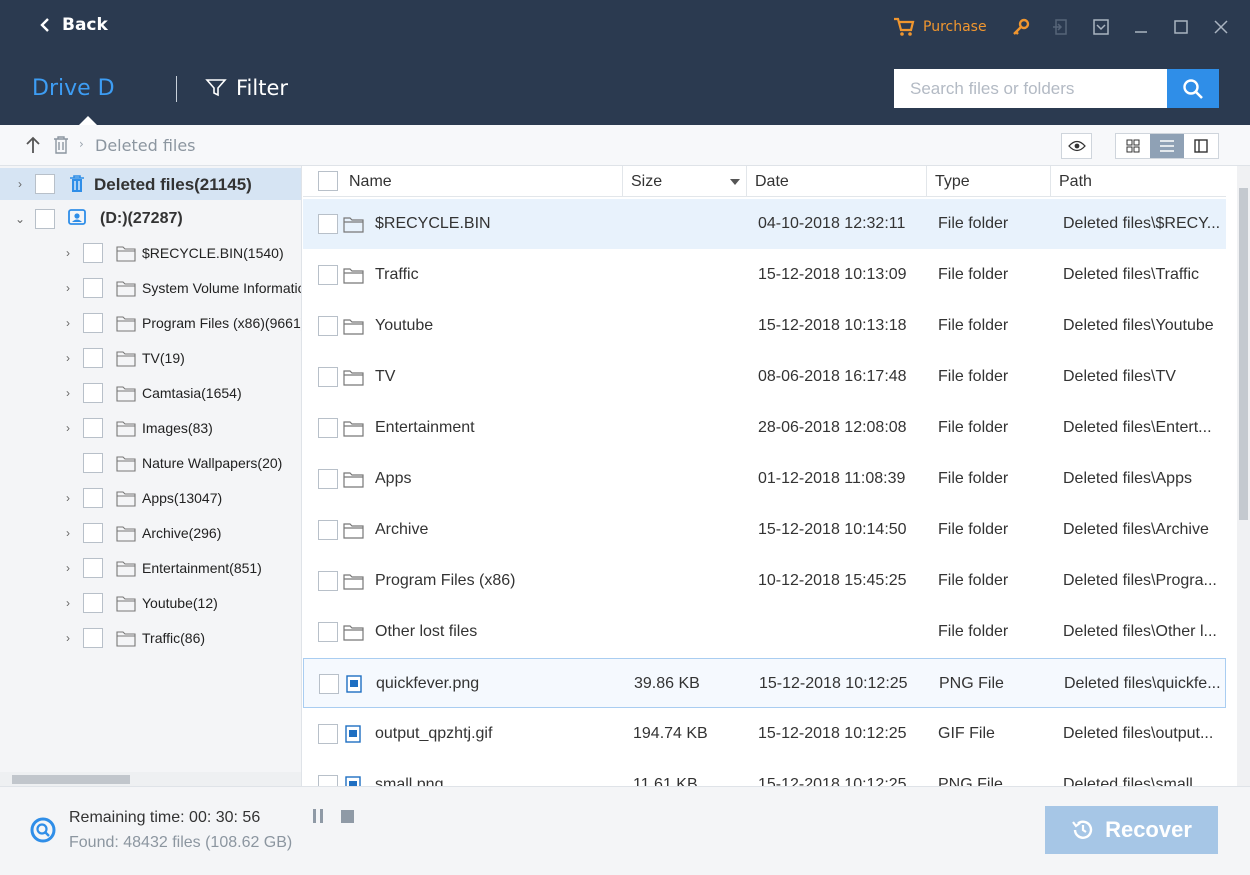 The height and width of the screenshot is (875, 1250). What do you see at coordinates (150, 568) in the screenshot?
I see `tree-item: › Entertainment(851)` at bounding box center [150, 568].